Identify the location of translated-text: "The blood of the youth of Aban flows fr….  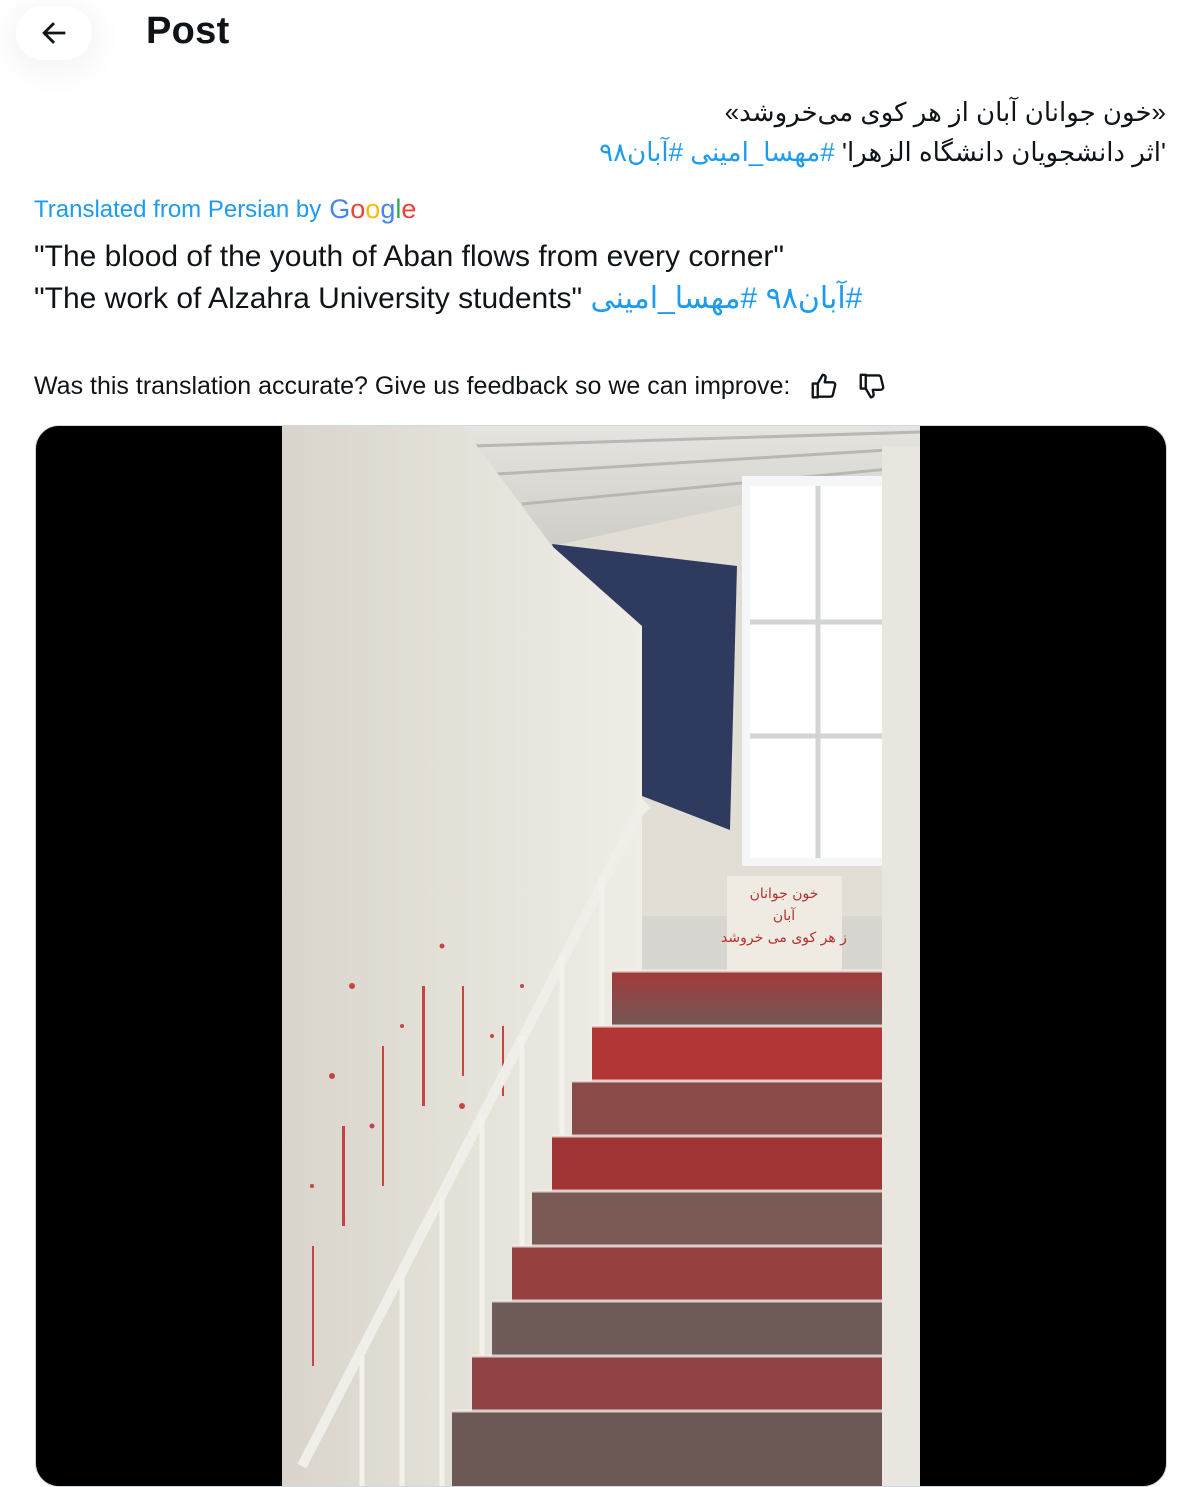
(604, 278).